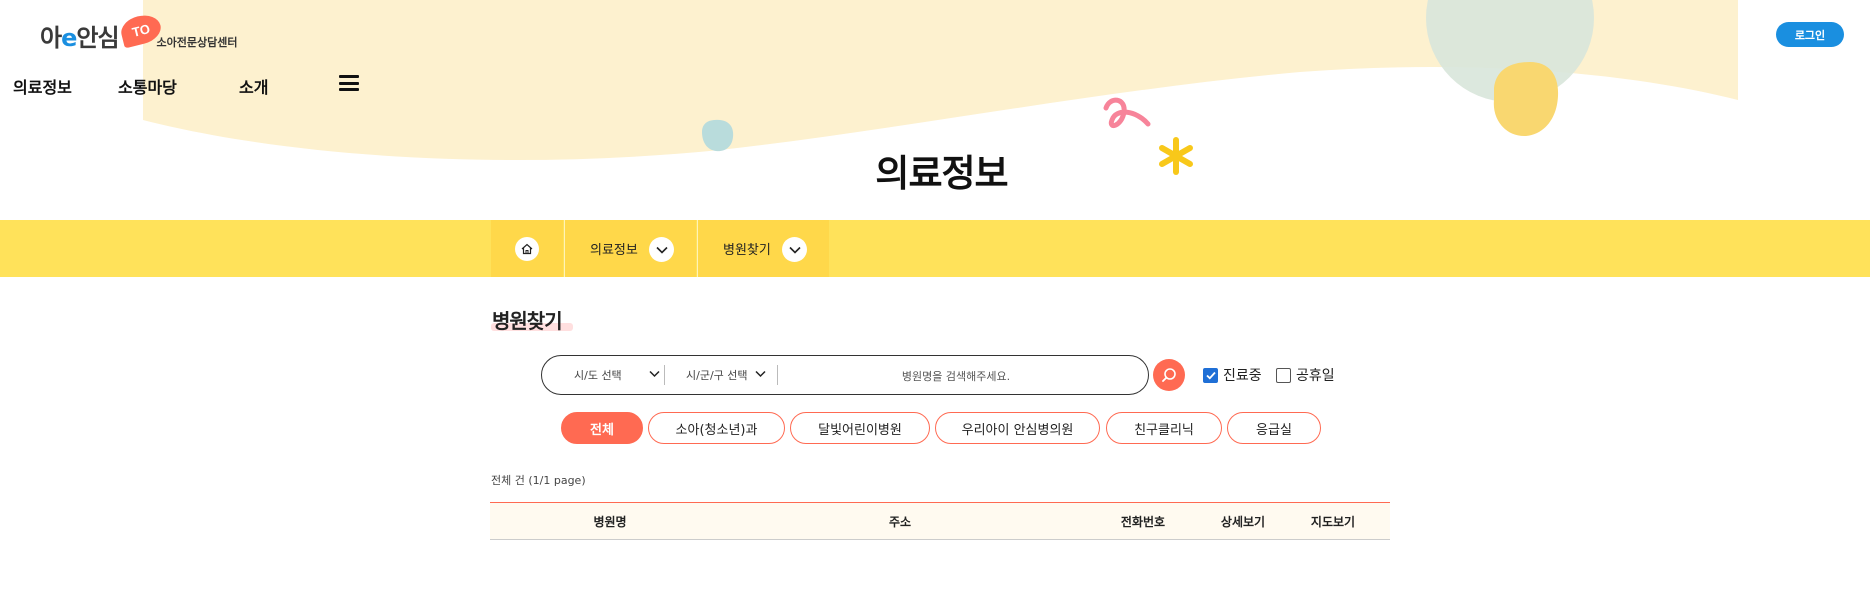 The height and width of the screenshot is (615, 1870). Describe the element at coordinates (1127, 112) in the screenshot. I see `pink-squiggle` at that location.